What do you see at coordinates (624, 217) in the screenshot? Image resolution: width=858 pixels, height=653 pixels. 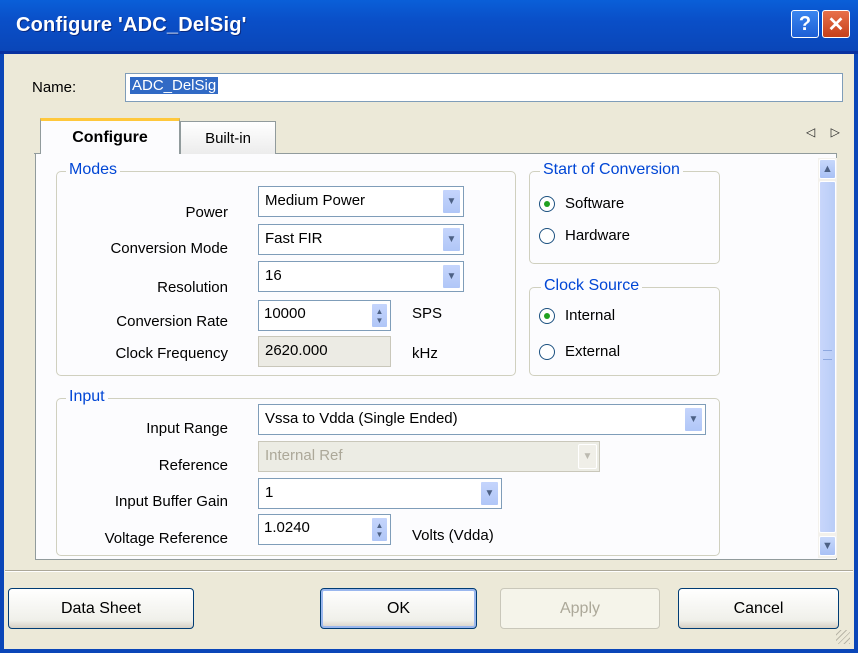 I see `start-of-conversion-group` at bounding box center [624, 217].